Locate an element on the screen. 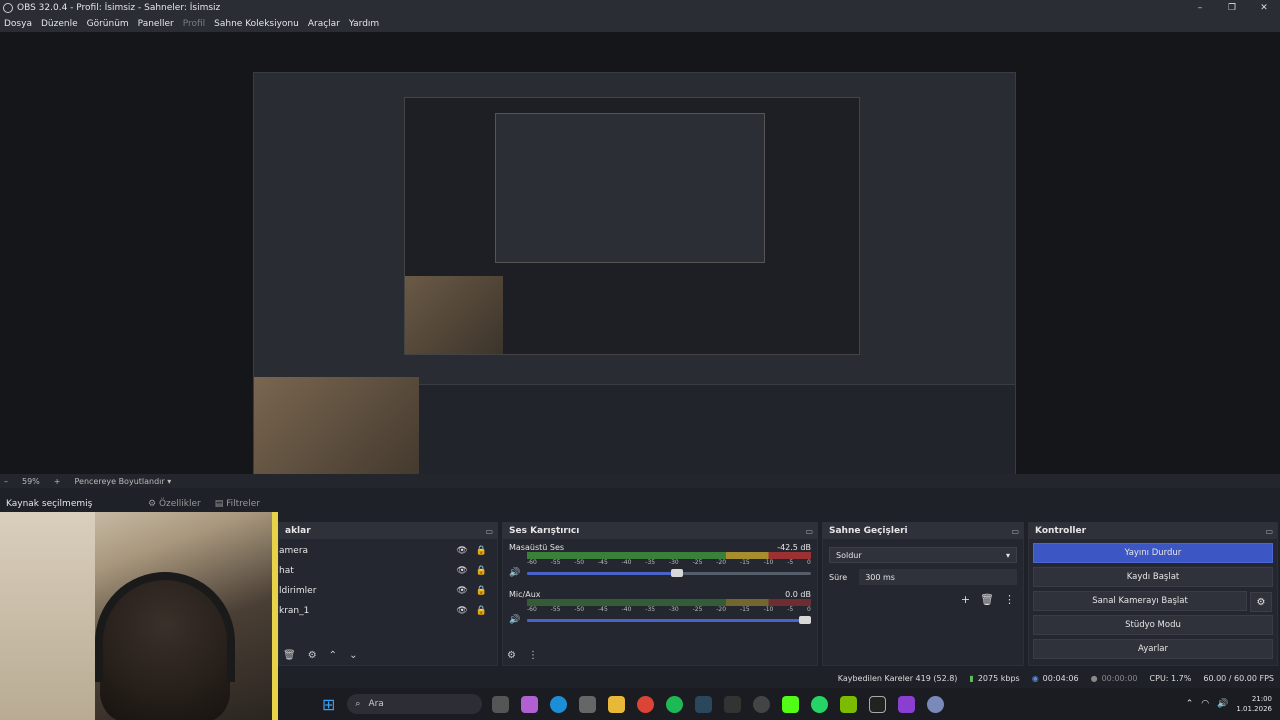  menu-docks: Paneller is located at coordinates (156, 24).